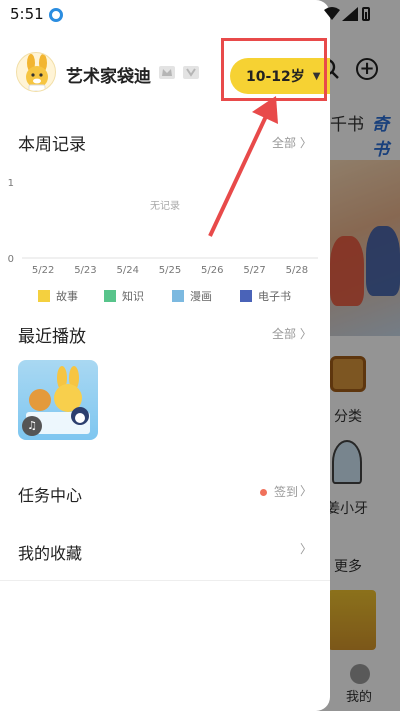  Describe the element at coordinates (212, 270) in the screenshot. I see `x-tick-label: 5/26` at that location.